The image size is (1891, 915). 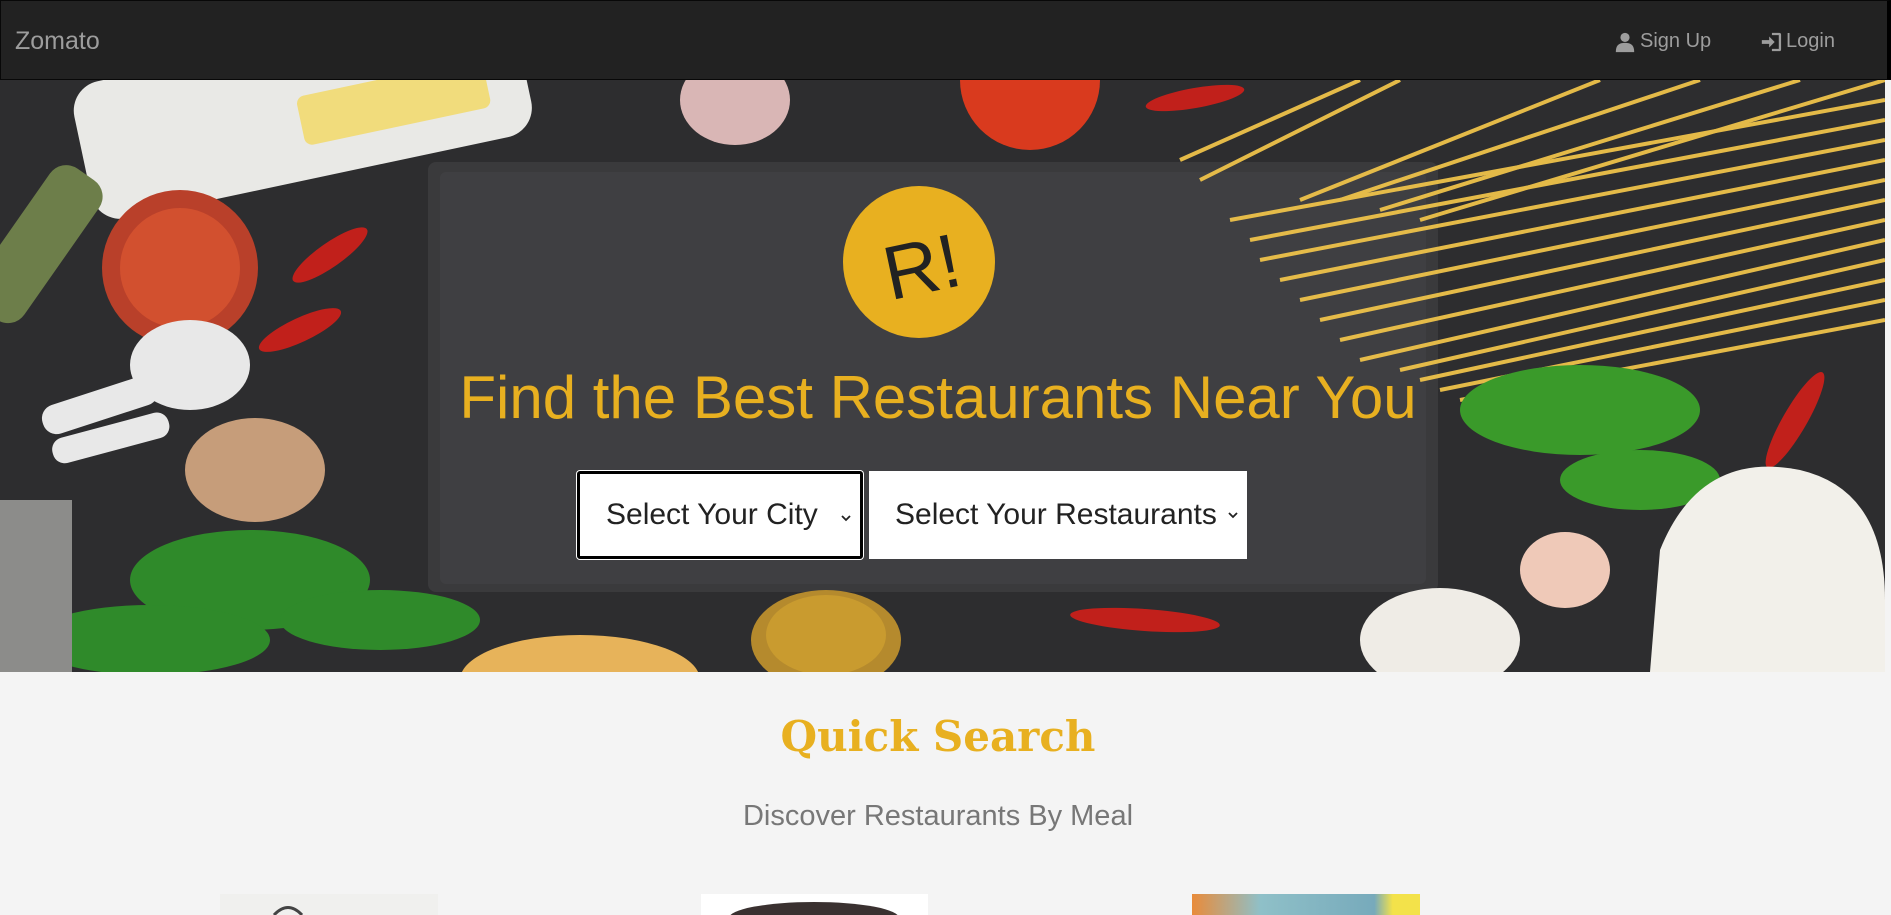 What do you see at coordinates (57, 41) in the screenshot?
I see `brand-logo-text: Zomato` at bounding box center [57, 41].